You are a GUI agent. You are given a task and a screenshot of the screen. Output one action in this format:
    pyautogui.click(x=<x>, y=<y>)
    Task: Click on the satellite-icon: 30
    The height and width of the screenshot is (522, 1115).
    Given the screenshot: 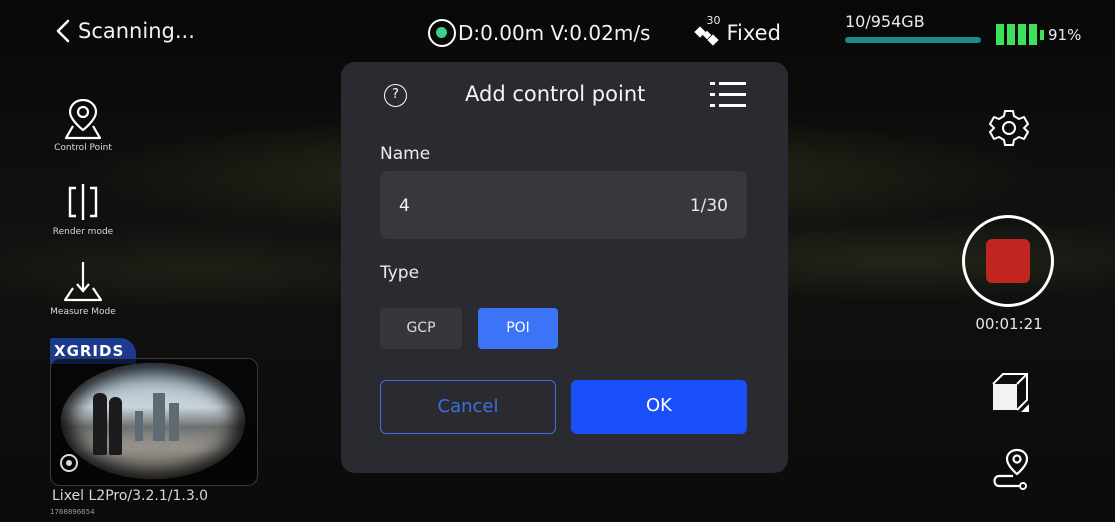 What is the action you would take?
    pyautogui.click(x=707, y=31)
    